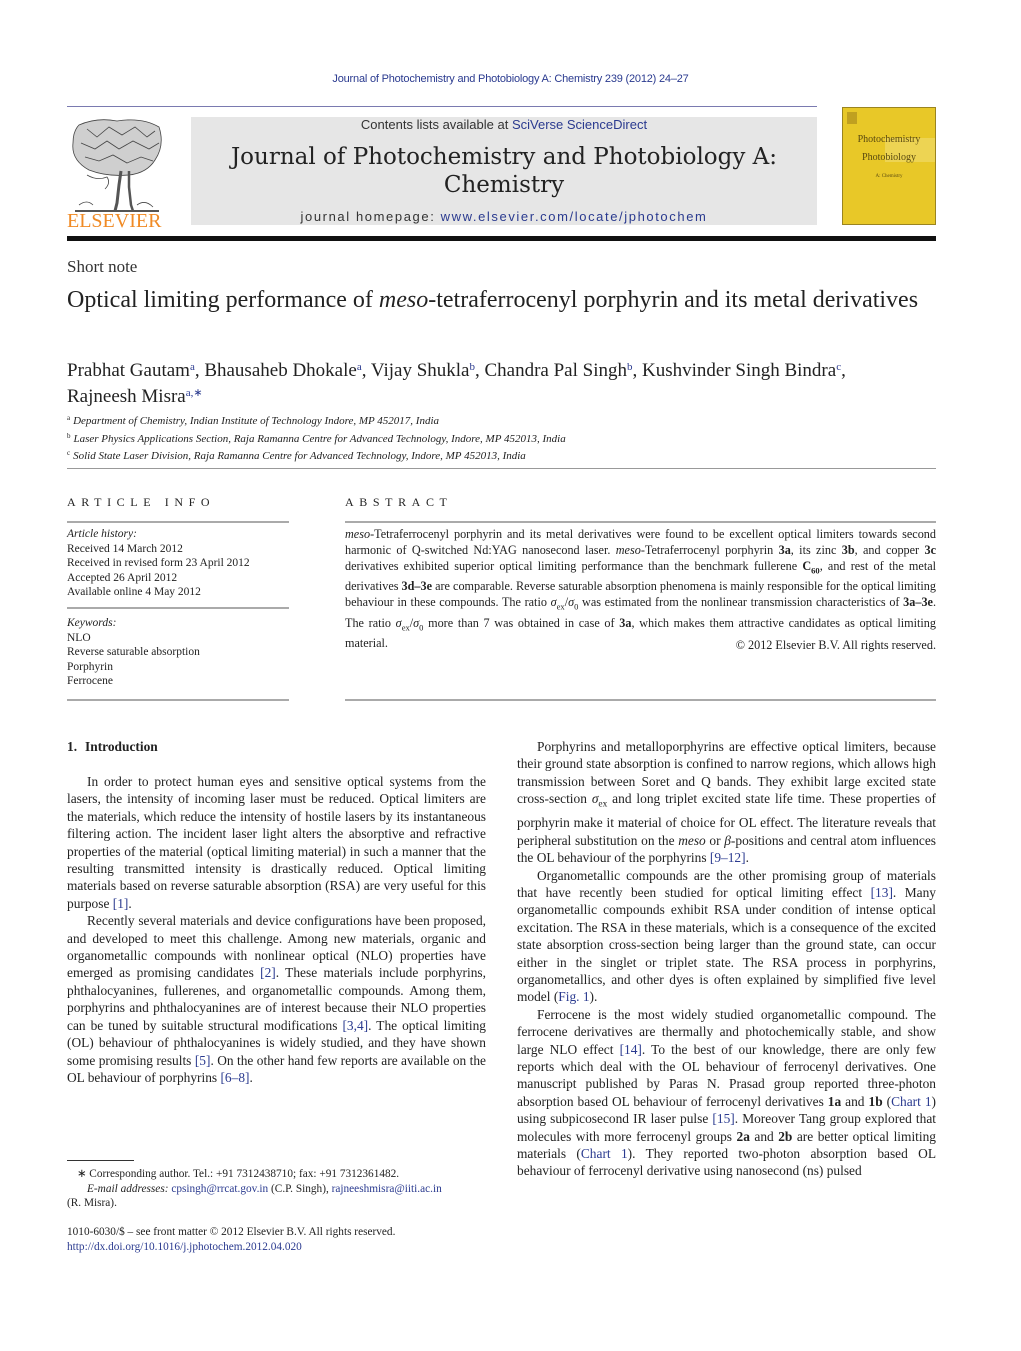 This screenshot has width=1021, height=1351. I want to click on elsevier-logo: ELSEVIER, so click(117, 173).